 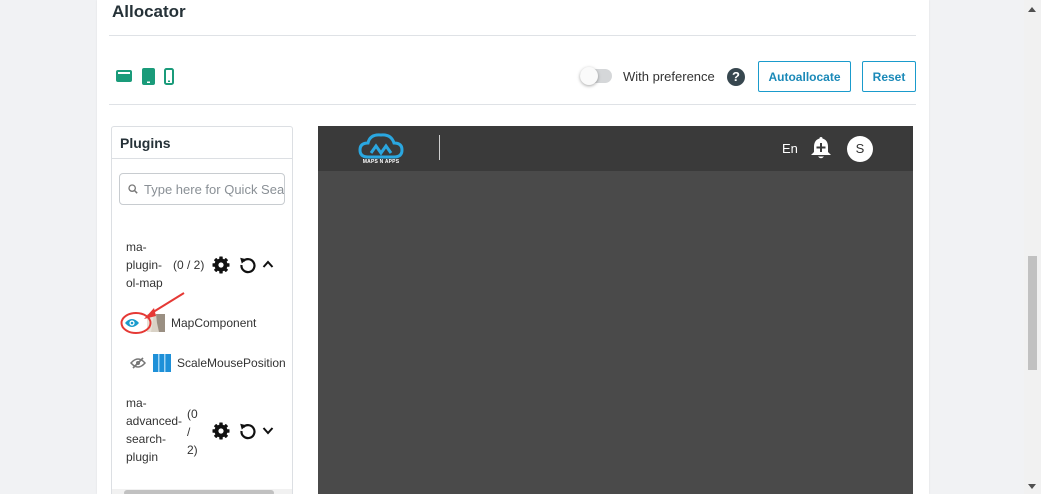 What do you see at coordinates (615, 148) in the screenshot?
I see `preview-header-bar: MAPS N APPS En S` at bounding box center [615, 148].